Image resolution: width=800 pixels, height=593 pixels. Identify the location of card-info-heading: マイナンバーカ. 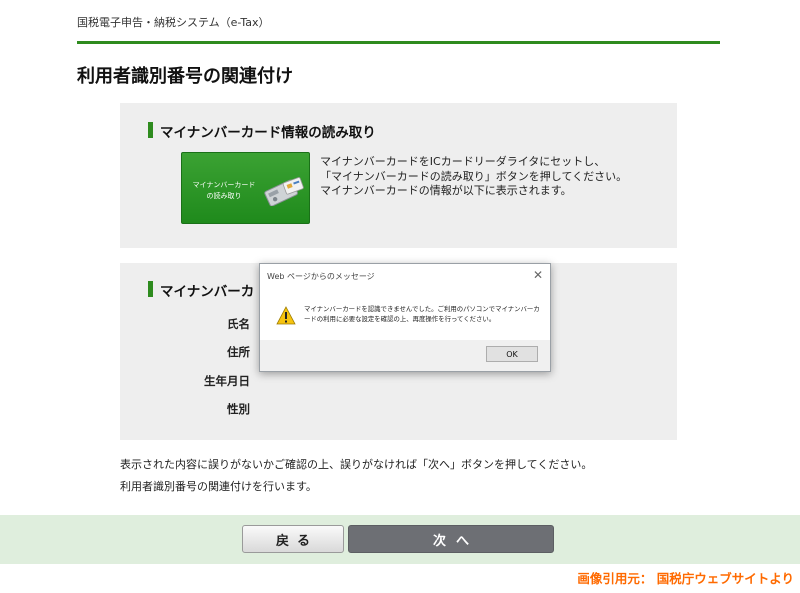
(201, 290).